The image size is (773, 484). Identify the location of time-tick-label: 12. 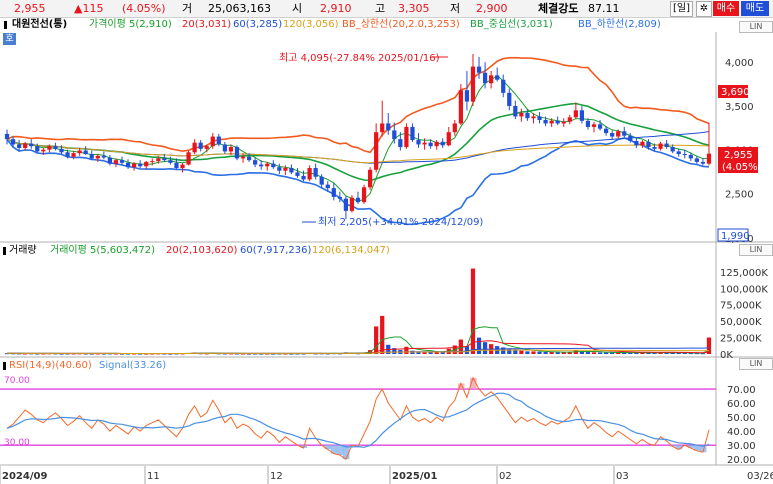
(276, 476).